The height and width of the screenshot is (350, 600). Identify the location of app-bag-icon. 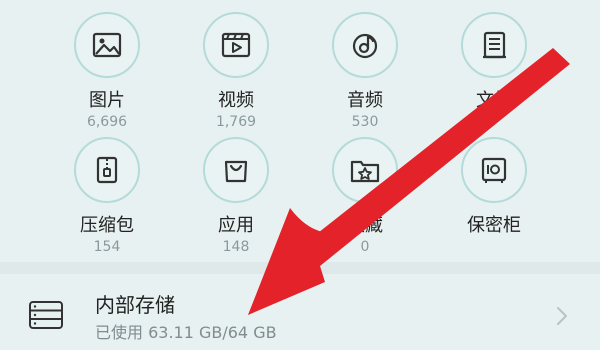
(236, 170).